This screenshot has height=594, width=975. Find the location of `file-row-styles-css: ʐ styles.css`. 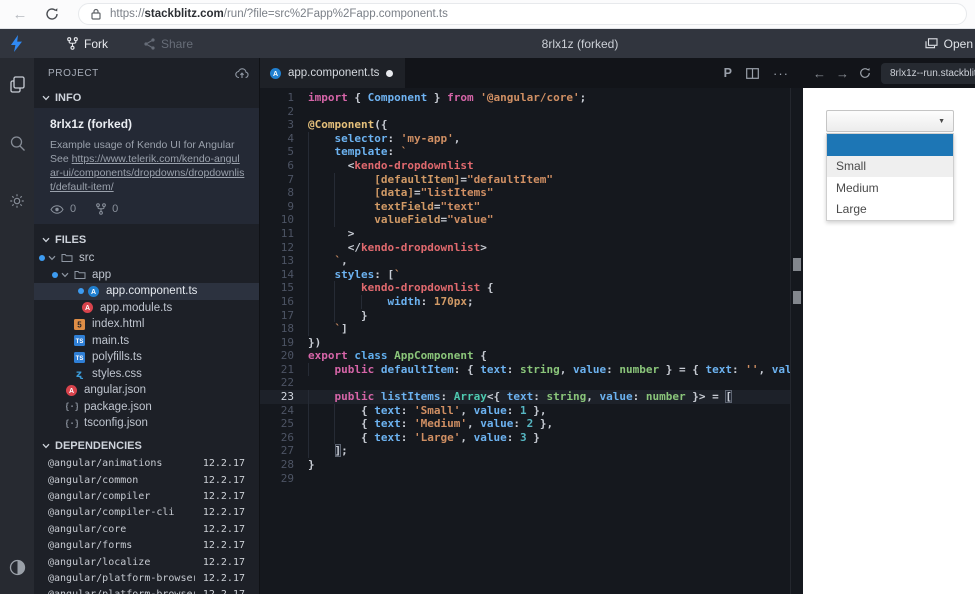

file-row-styles-css: ʐ styles.css is located at coordinates (146, 374).